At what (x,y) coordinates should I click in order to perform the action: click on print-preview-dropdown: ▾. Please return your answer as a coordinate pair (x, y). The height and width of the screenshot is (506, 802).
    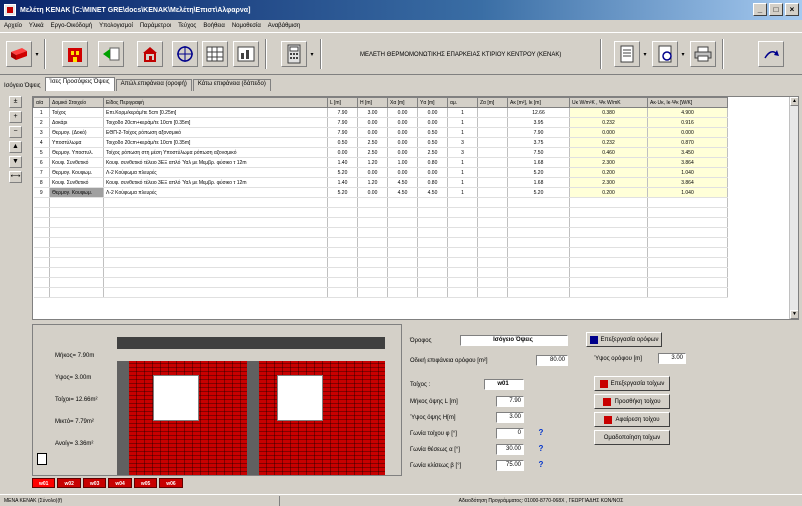
    Looking at the image, I should click on (683, 54).